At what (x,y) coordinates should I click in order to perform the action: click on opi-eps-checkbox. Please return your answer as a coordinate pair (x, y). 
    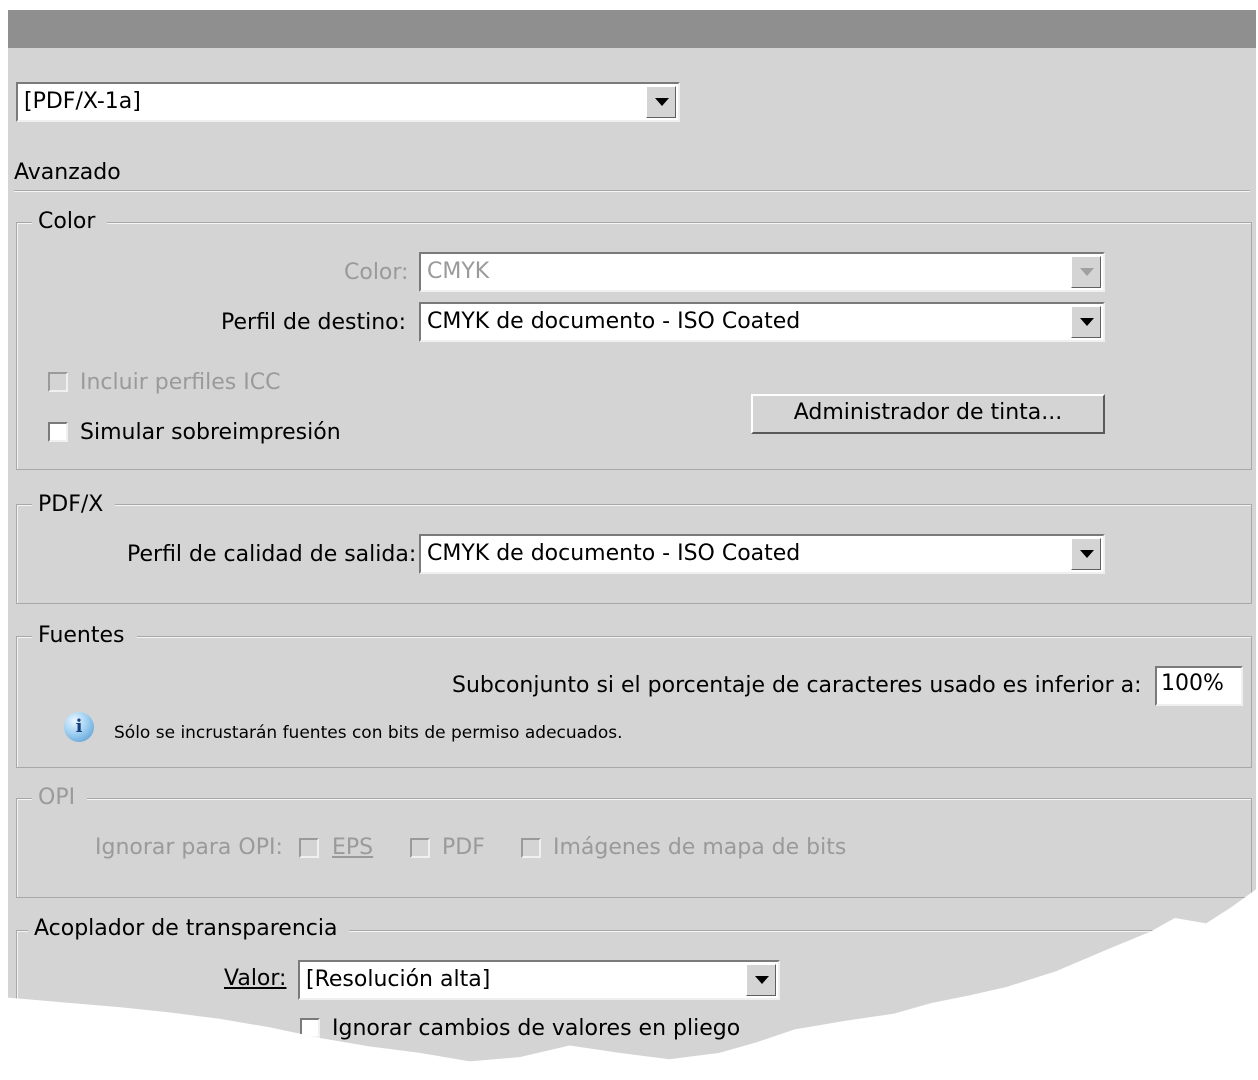
    Looking at the image, I should click on (309, 848).